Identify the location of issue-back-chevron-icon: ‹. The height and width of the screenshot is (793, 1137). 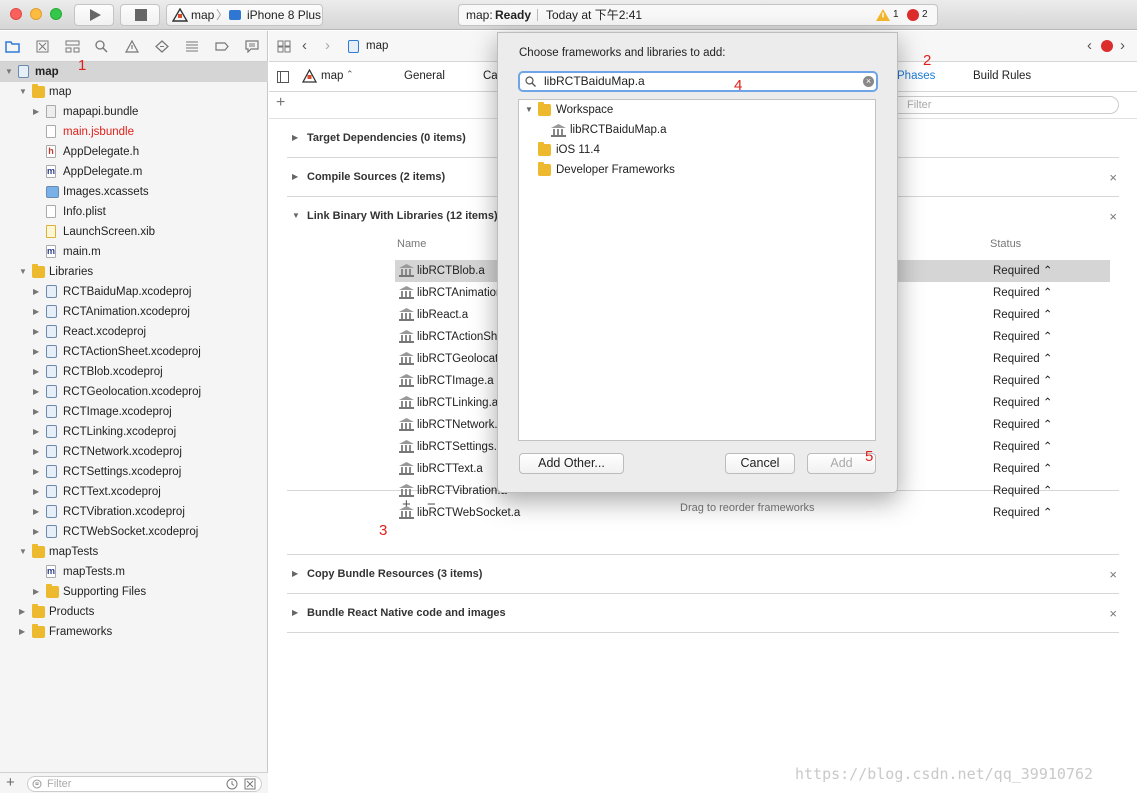
(1089, 45).